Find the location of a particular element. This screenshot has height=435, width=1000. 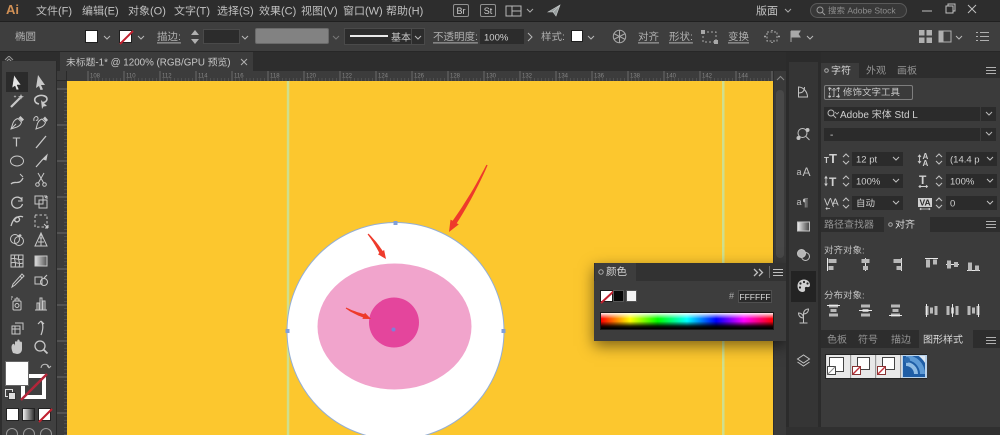

svg-text: (O) is located at coordinates (158, 11).